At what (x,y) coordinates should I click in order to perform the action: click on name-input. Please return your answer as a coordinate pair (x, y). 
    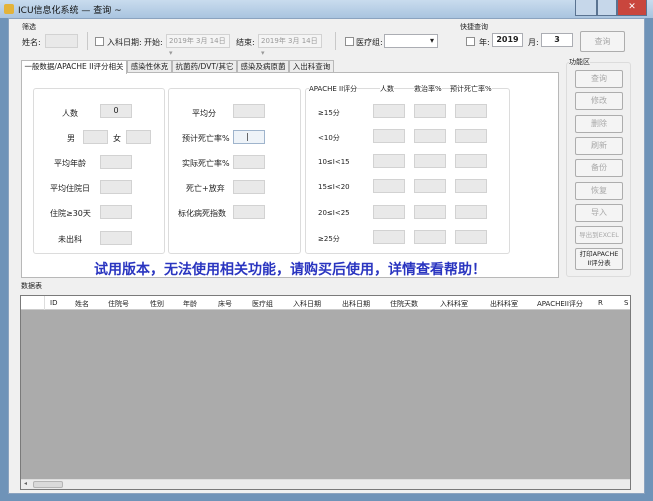
    Looking at the image, I should click on (61, 41).